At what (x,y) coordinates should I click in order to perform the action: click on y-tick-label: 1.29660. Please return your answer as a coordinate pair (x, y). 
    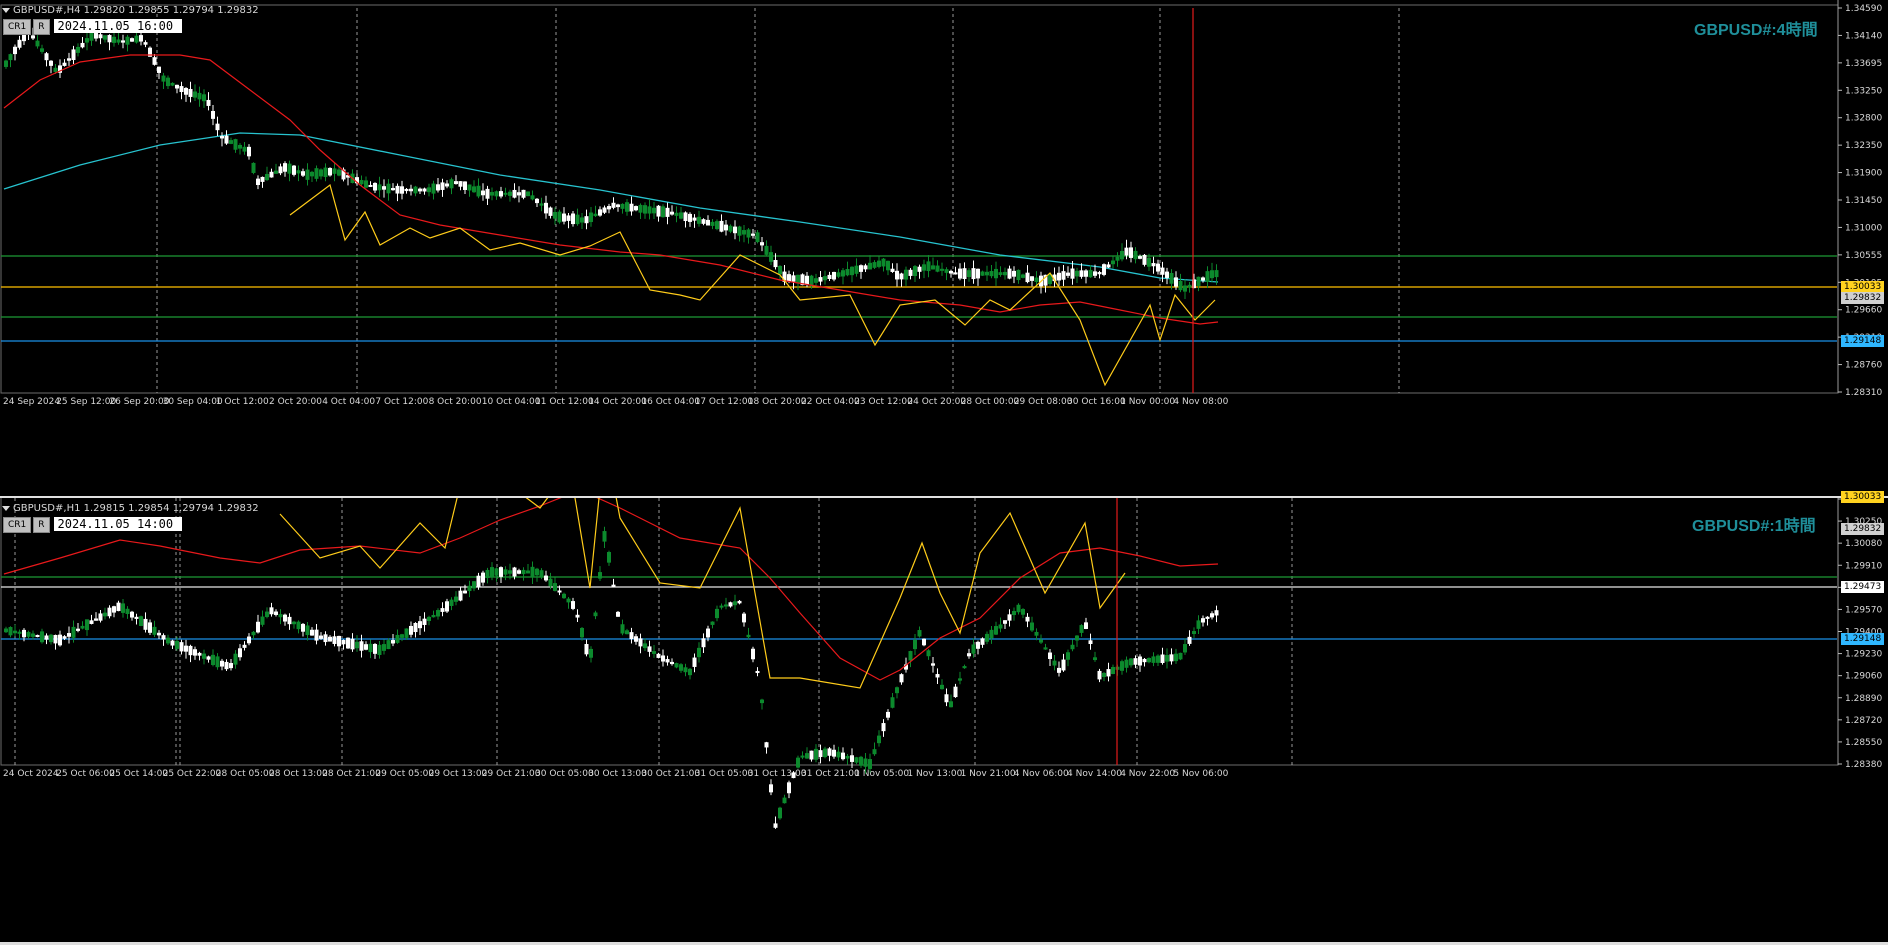
    Looking at the image, I should click on (1863, 311).